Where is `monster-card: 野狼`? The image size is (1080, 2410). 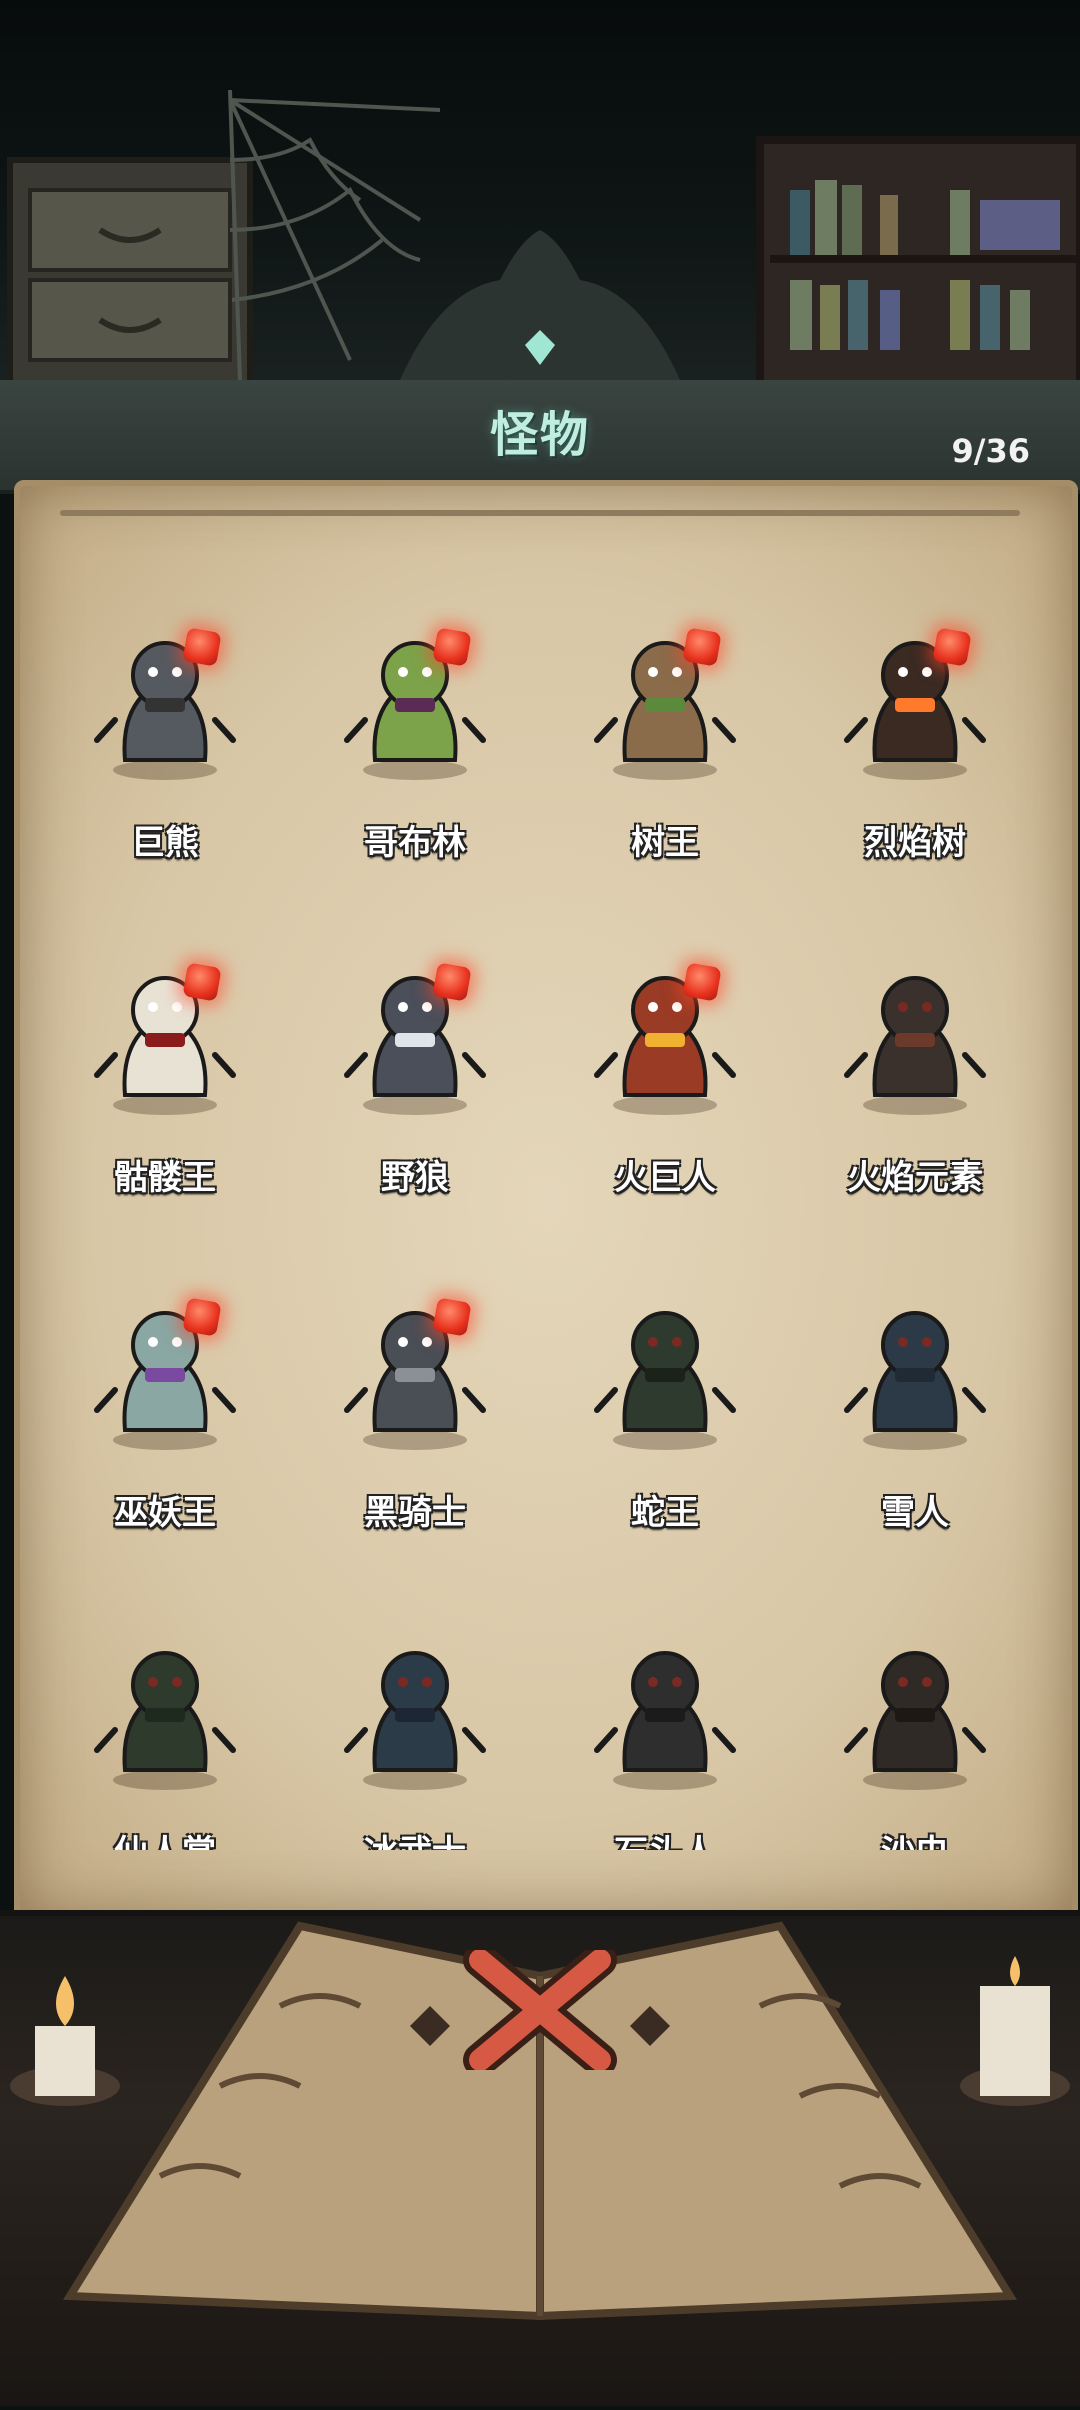 monster-card: 野狼 is located at coordinates (415, 1066).